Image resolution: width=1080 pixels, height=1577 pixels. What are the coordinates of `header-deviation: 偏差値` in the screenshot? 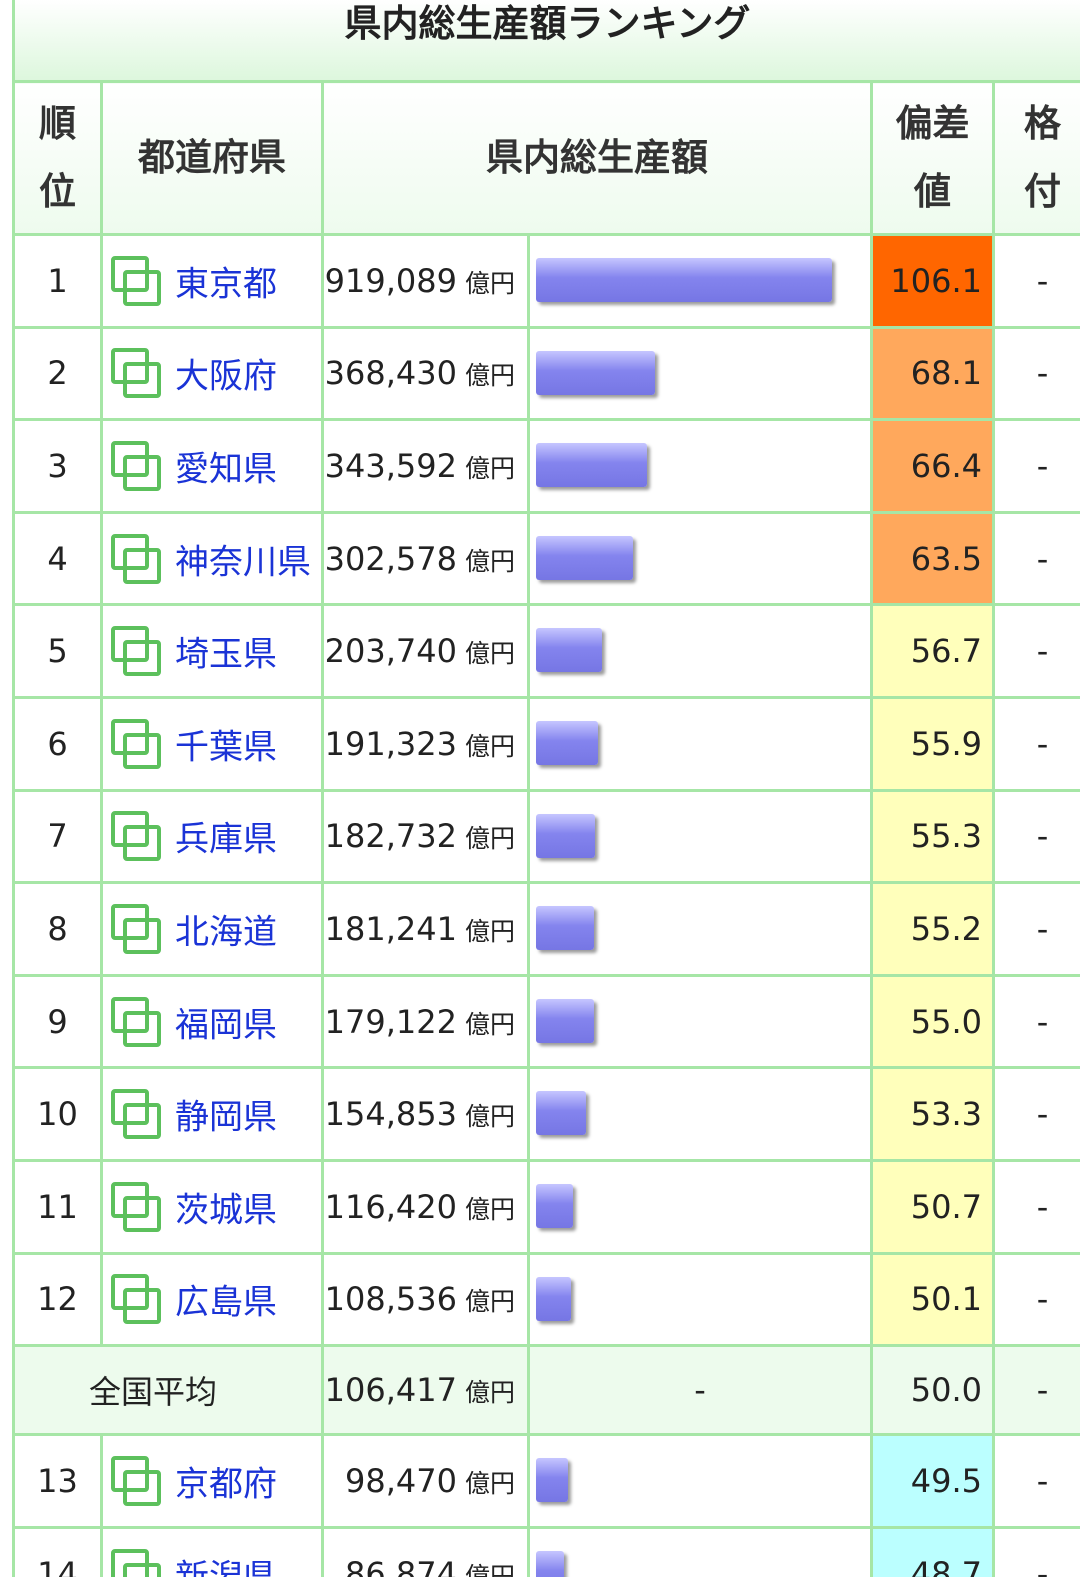 It's located at (932, 158).